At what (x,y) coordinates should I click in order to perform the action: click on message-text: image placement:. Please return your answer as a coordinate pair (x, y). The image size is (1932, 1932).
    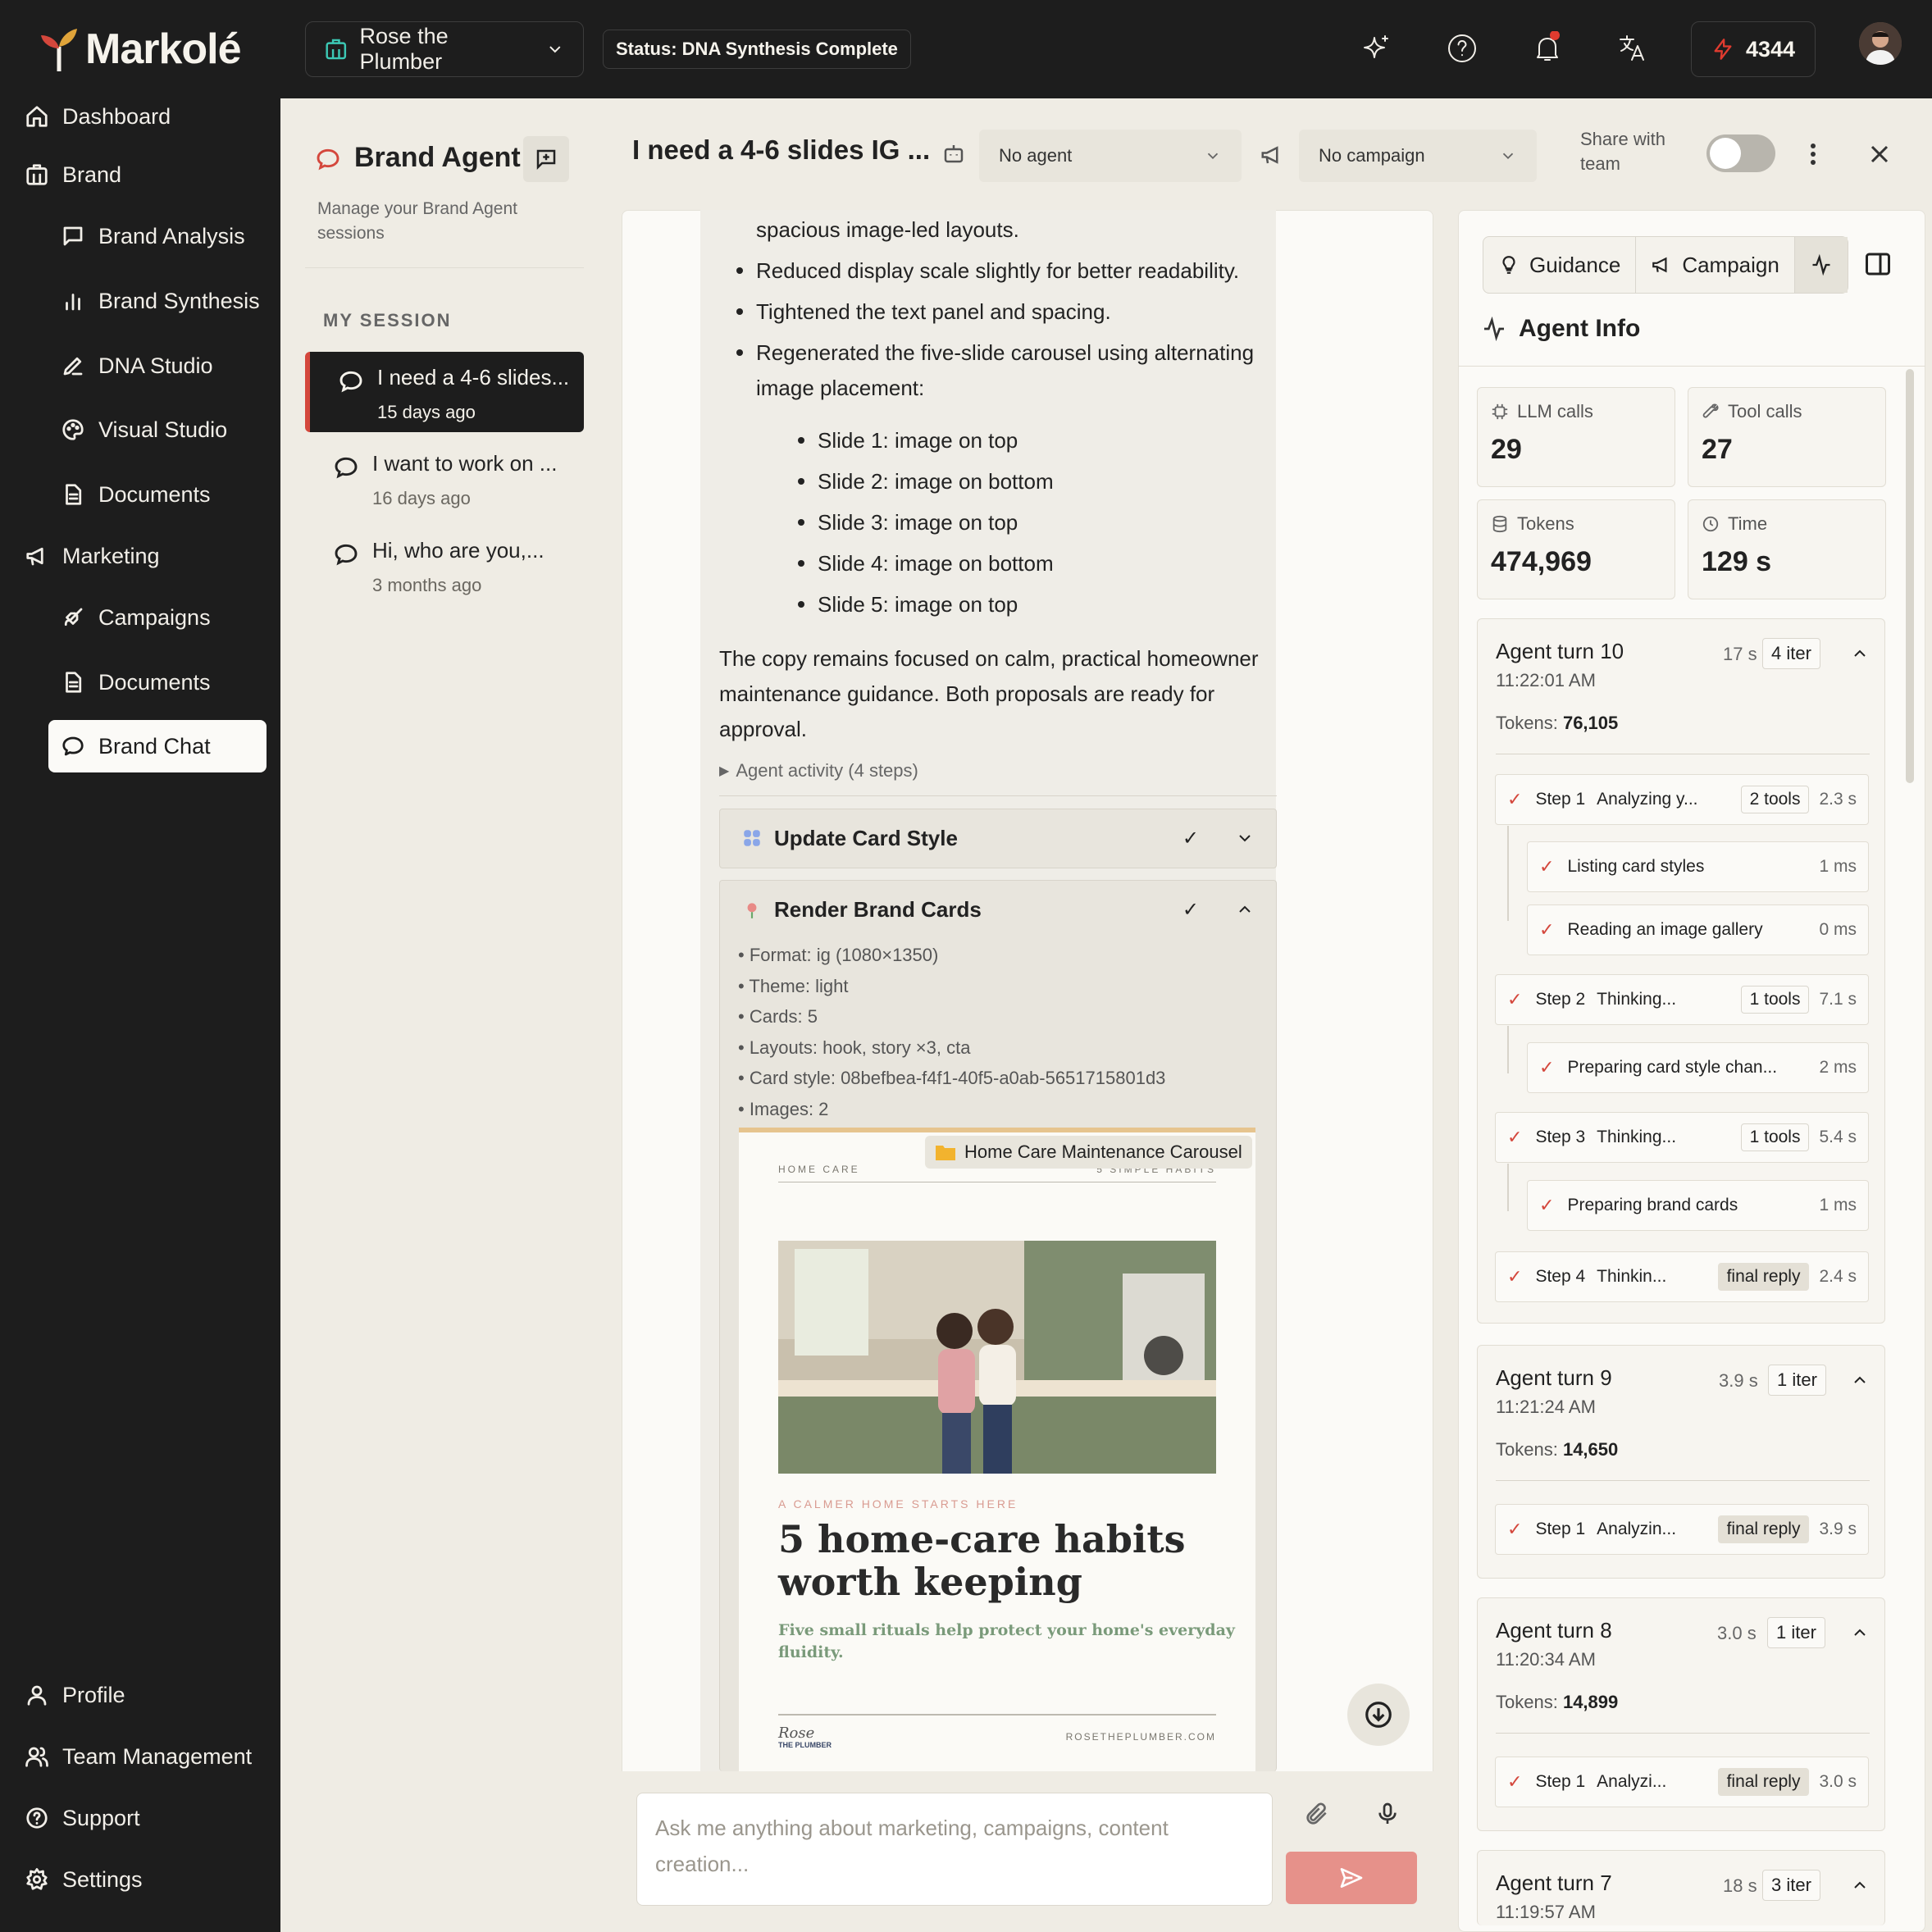
    Looking at the image, I should click on (840, 388).